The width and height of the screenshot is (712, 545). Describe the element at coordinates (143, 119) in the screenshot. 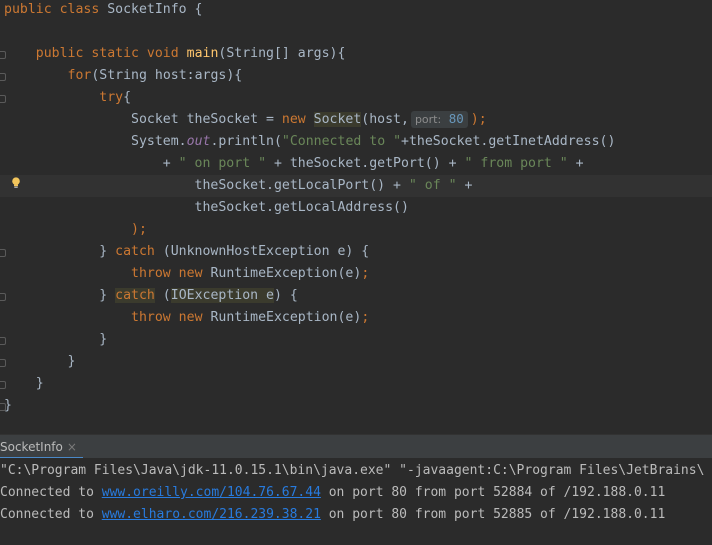

I see `code-token: Socket theSocket =` at that location.